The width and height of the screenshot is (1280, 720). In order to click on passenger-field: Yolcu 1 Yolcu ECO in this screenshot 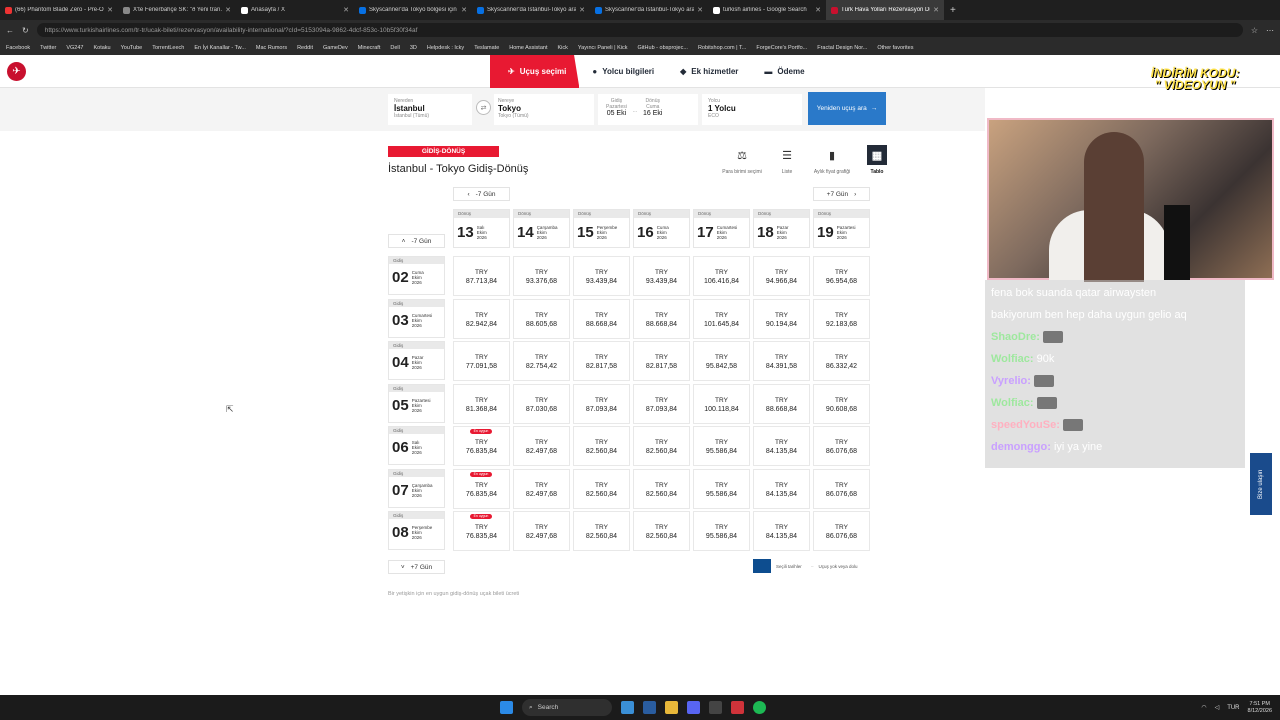, I will do `click(752, 109)`.